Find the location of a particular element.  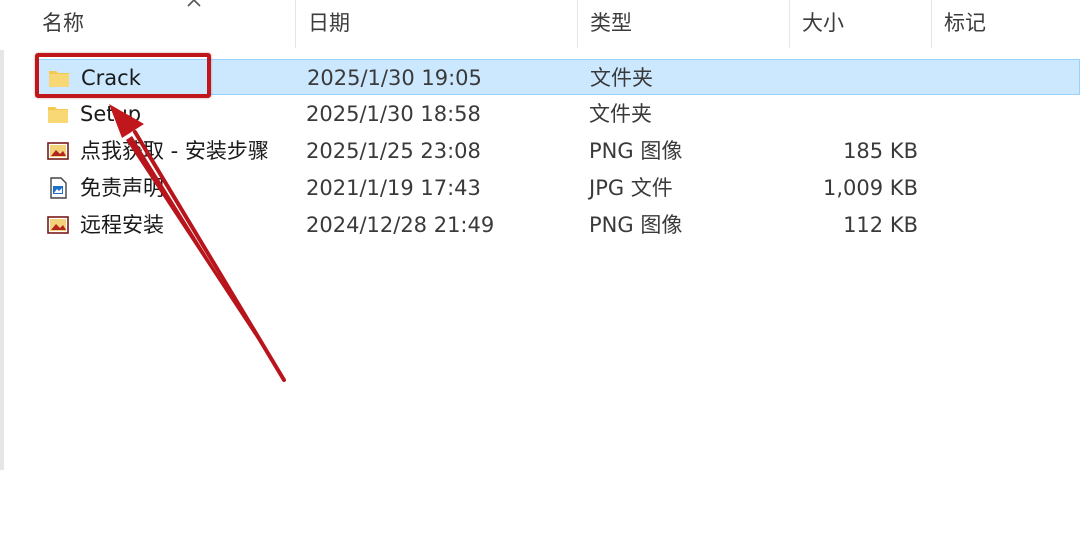

file-size: 185 KB is located at coordinates (880, 151).